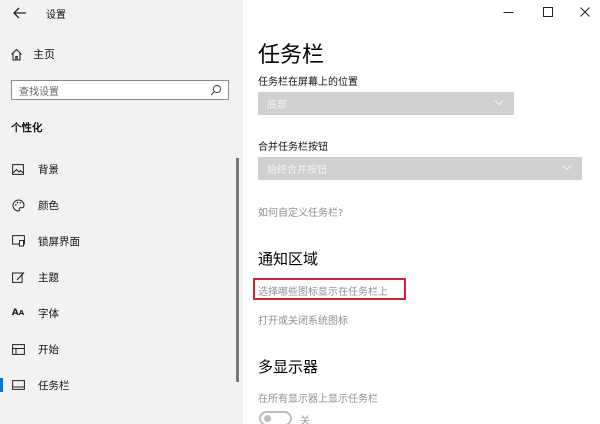 This screenshot has height=424, width=600. What do you see at coordinates (18, 241) in the screenshot?
I see `lock-screen-icon` at bounding box center [18, 241].